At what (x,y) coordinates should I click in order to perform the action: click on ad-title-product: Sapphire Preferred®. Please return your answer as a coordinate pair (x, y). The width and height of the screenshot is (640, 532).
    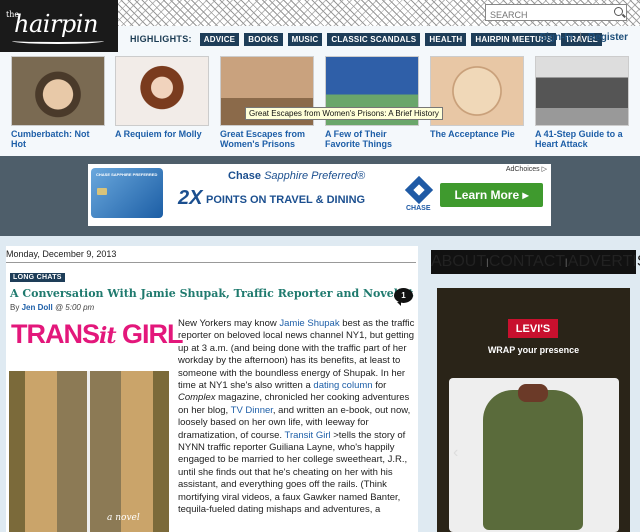
    Looking at the image, I should click on (315, 176).